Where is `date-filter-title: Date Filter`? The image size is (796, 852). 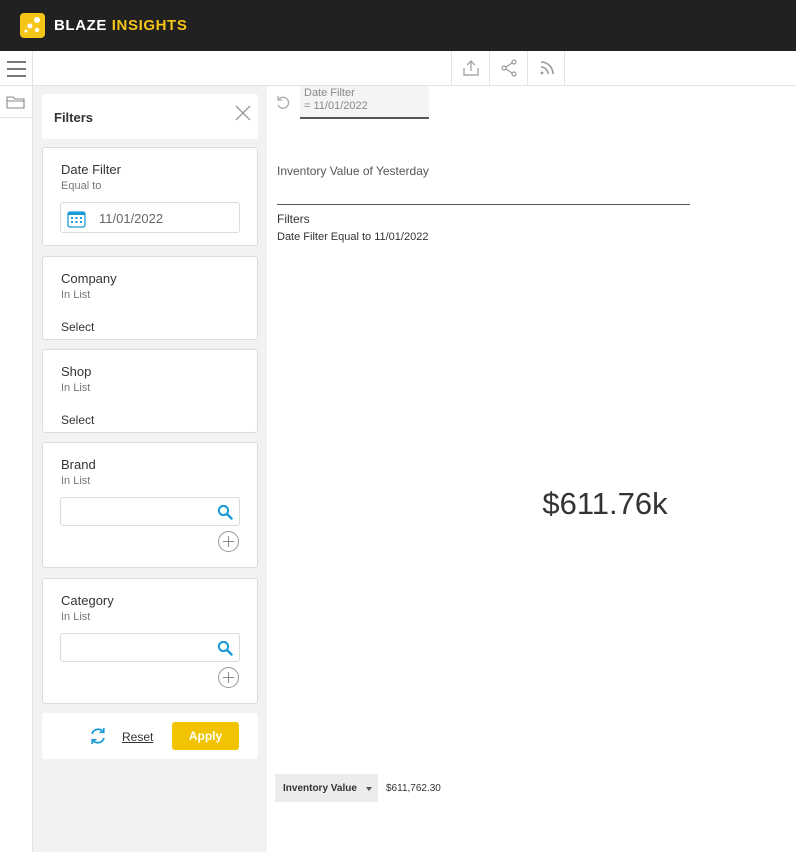
date-filter-title: Date Filter is located at coordinates (91, 169).